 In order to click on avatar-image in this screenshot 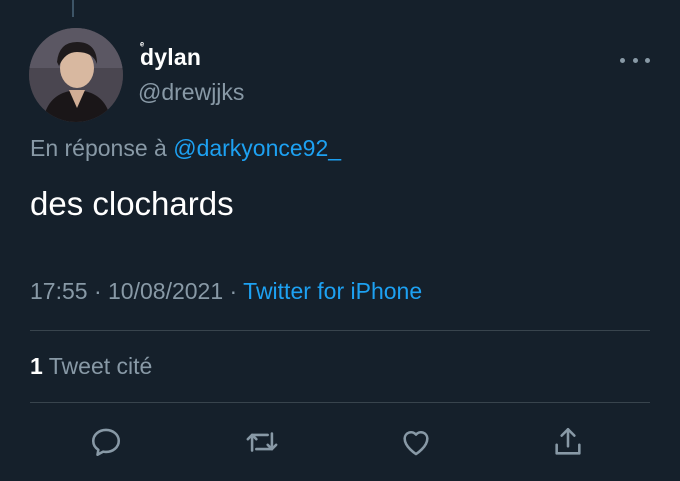, I will do `click(76, 75)`.